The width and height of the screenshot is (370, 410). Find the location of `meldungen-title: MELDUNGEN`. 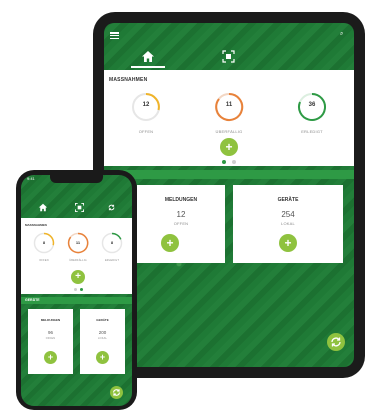

meldungen-title: MELDUNGEN is located at coordinates (181, 200).